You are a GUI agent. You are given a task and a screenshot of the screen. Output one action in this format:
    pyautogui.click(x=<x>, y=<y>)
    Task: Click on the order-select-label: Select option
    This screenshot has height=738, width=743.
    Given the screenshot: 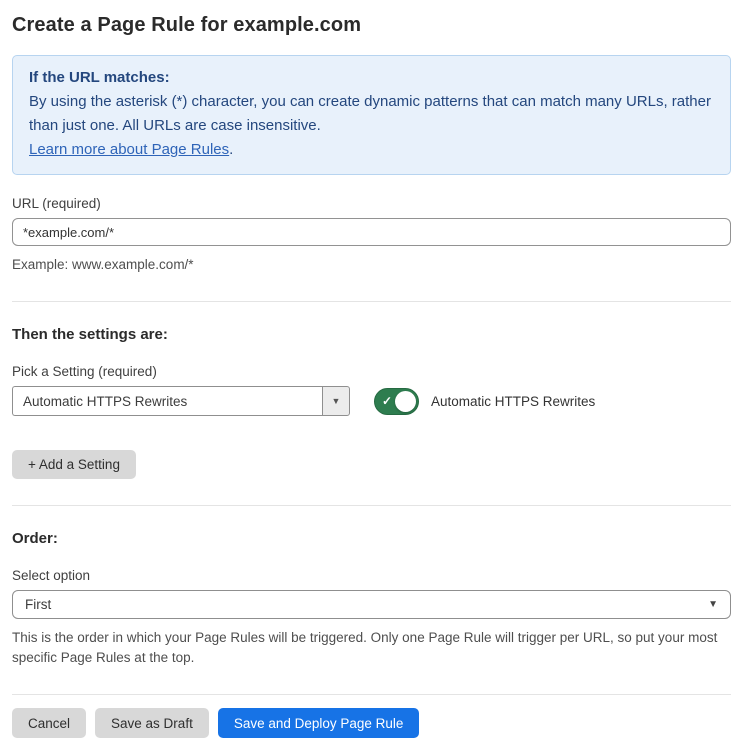 What is the action you would take?
    pyautogui.click(x=51, y=575)
    